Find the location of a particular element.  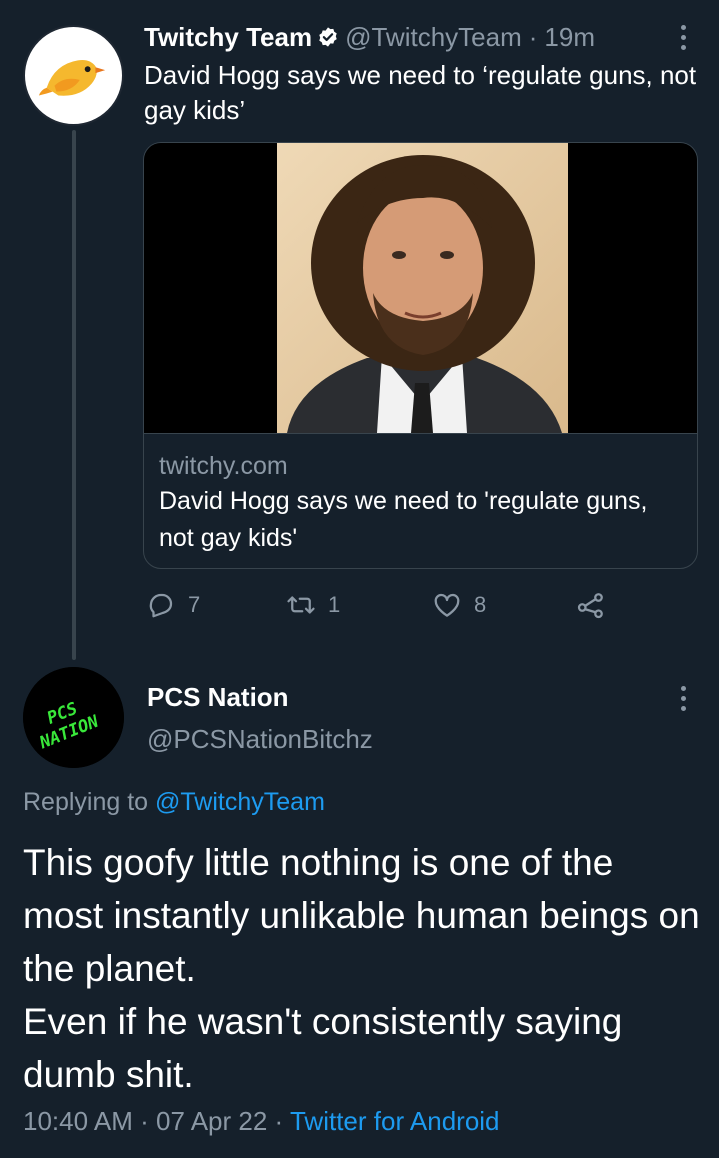

tweet-actions: 7 1 8 is located at coordinates (381, 605).